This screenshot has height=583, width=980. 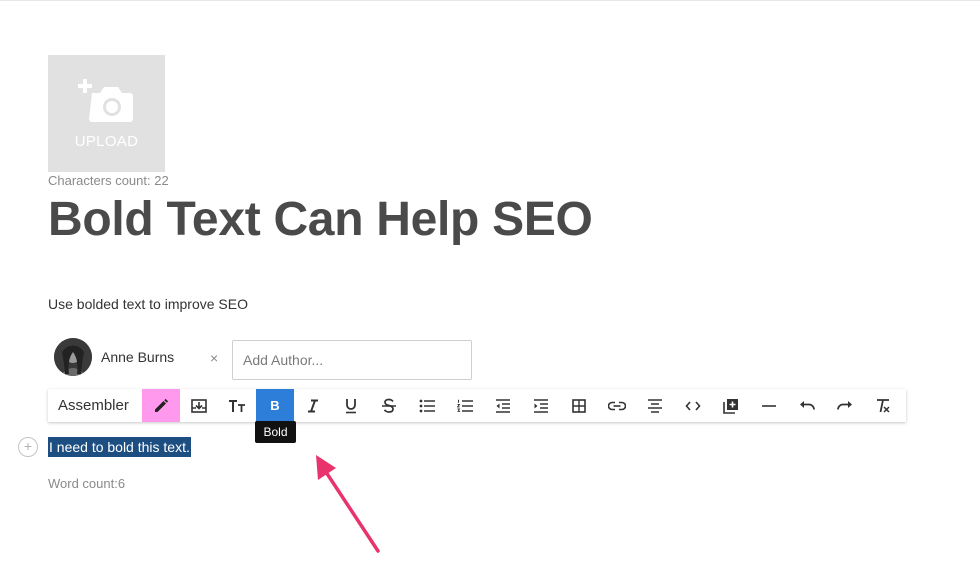 I want to click on download-button, so click(x=199, y=405).